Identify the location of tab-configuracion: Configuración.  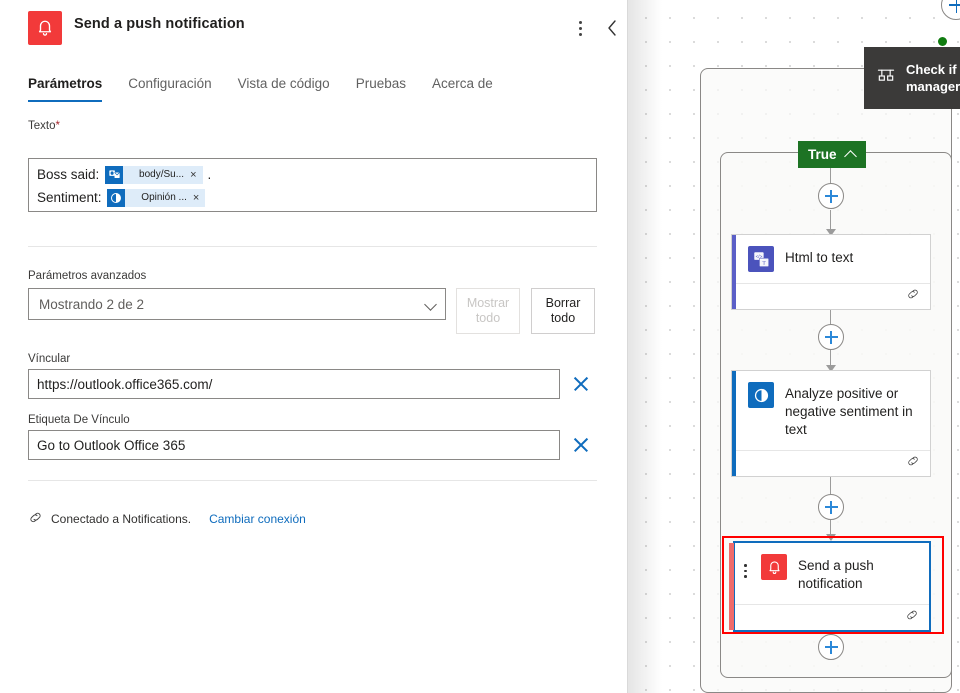
(169, 89).